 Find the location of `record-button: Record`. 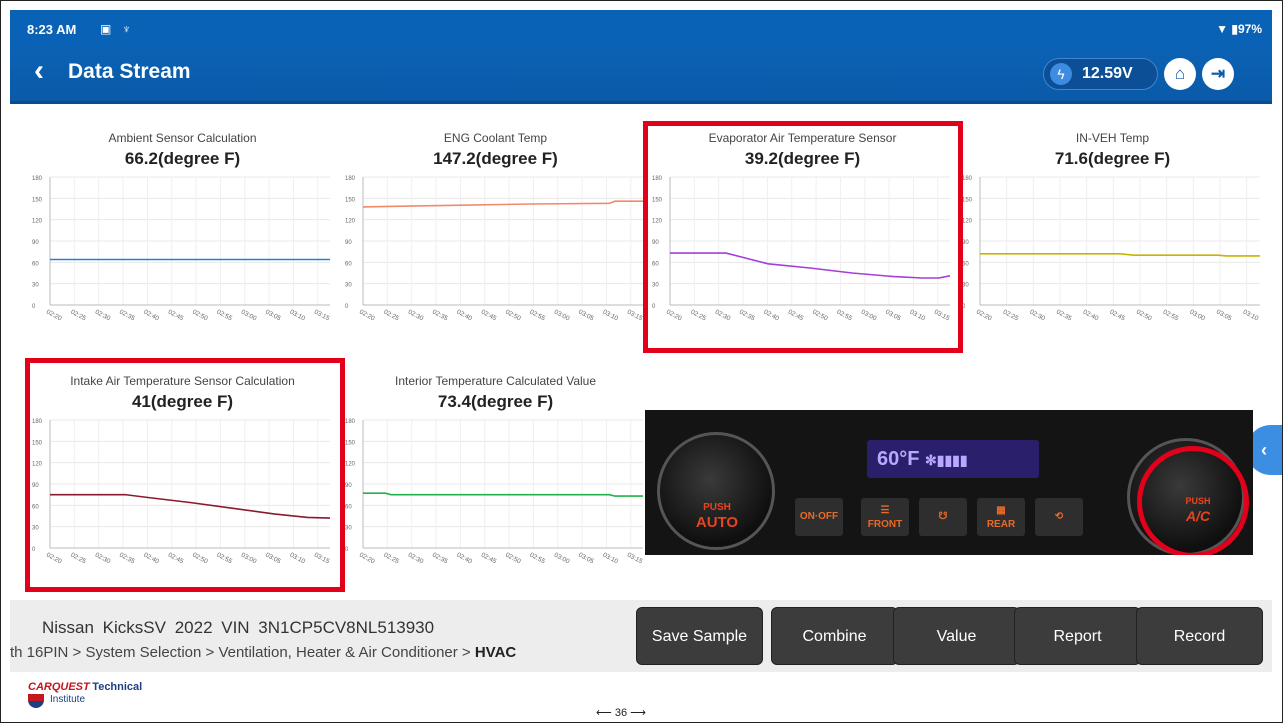

record-button: Record is located at coordinates (1199, 636).